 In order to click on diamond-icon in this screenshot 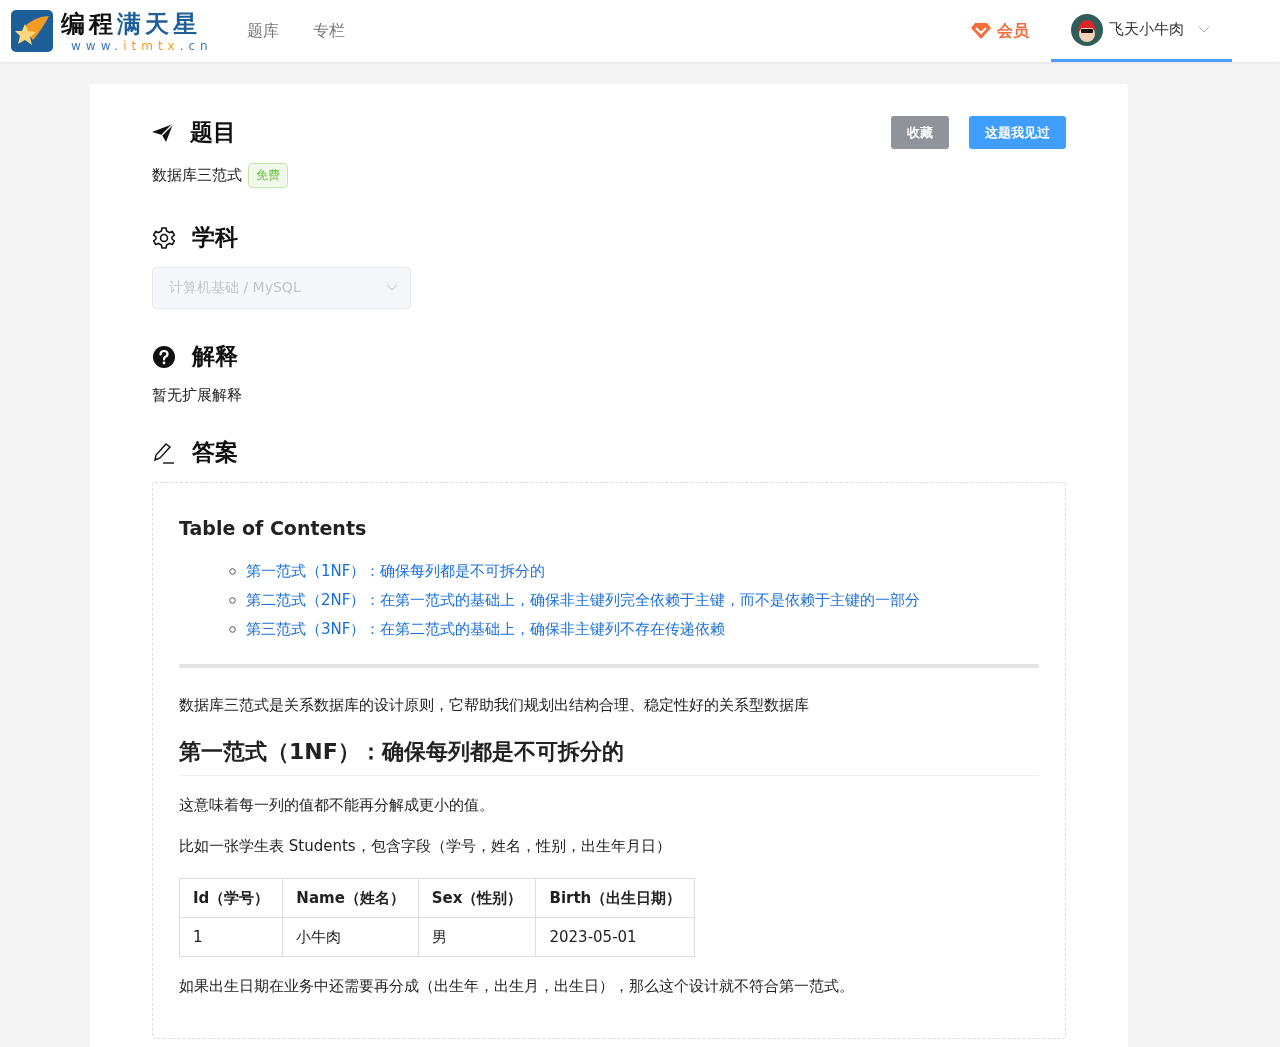, I will do `click(981, 31)`.